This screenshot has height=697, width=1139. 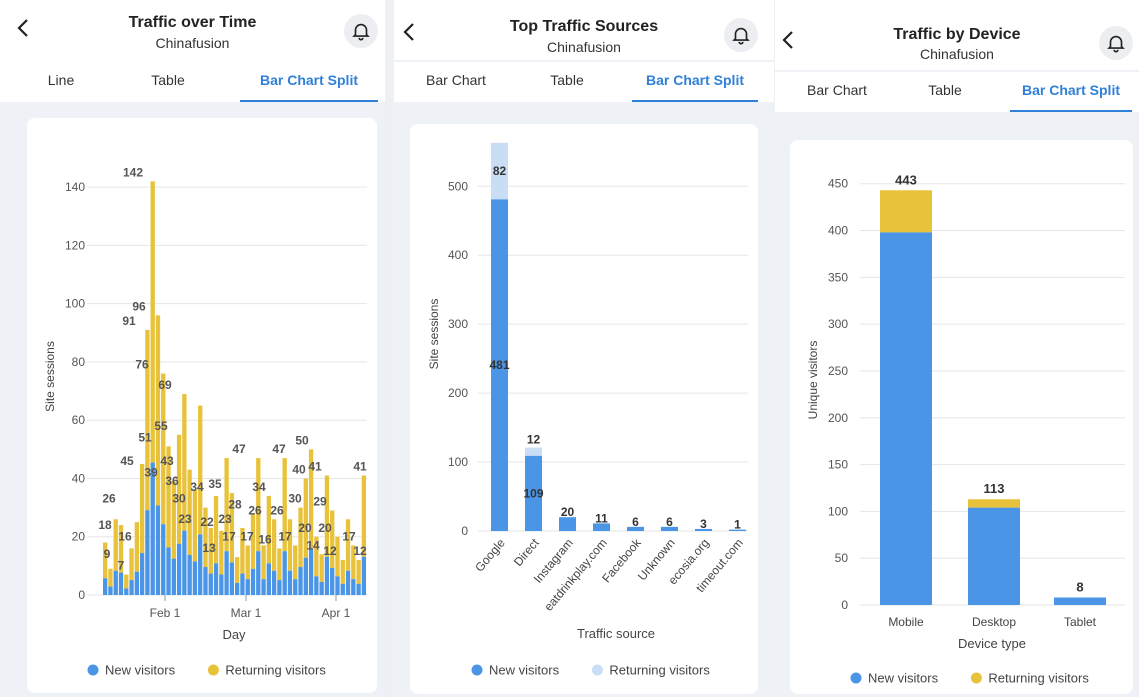 I want to click on y-tick-label: 500, so click(x=458, y=186).